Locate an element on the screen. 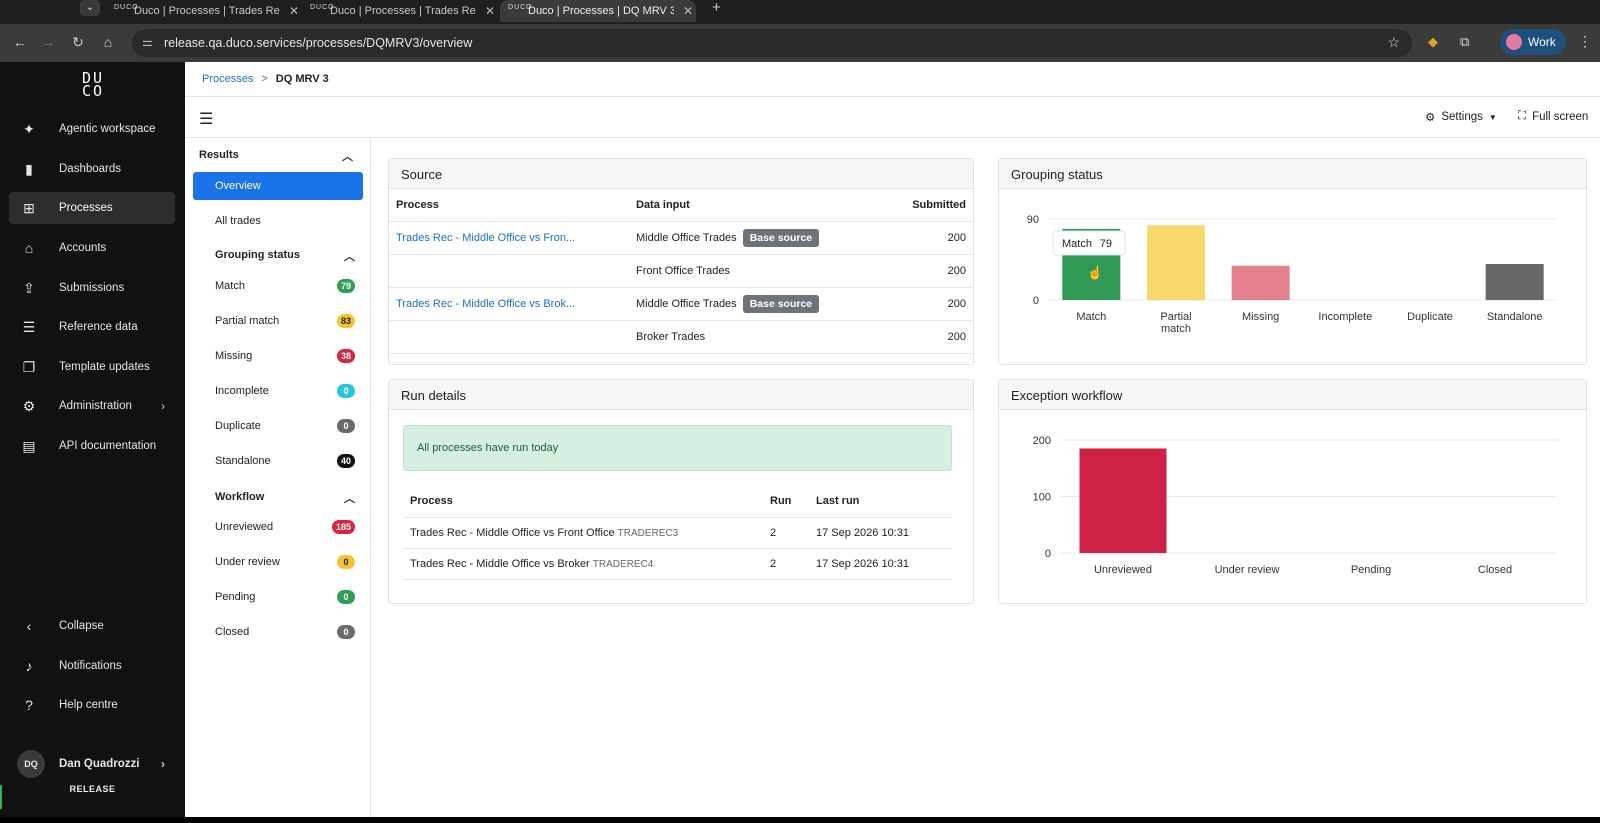 The image size is (1600, 823). sidebar-item-template-updates: ❐ Template updates is located at coordinates (92, 367).